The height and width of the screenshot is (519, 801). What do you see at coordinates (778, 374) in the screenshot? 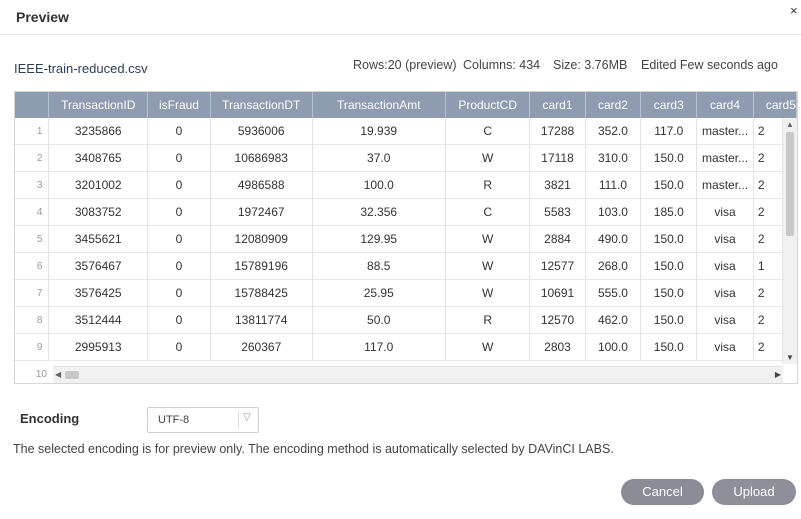
I see `scroll-right-icon: ▶` at bounding box center [778, 374].